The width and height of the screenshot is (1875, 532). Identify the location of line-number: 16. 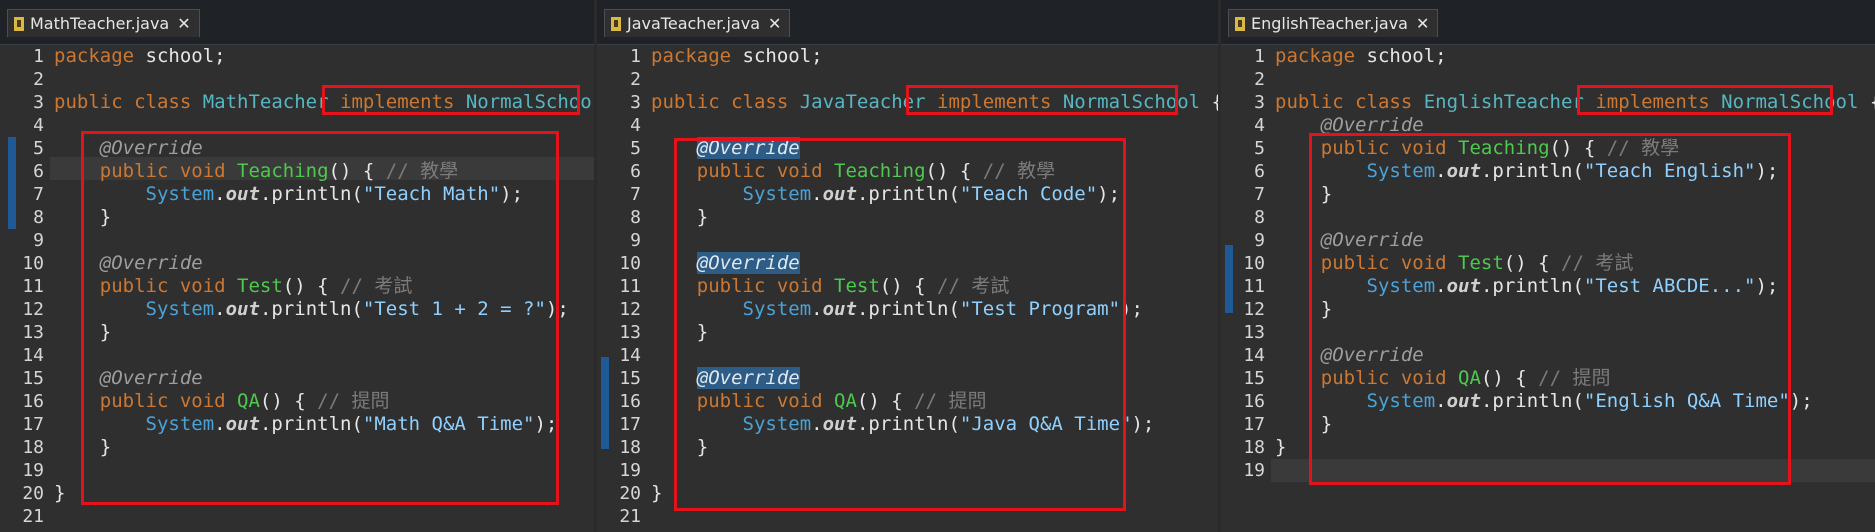
(33, 401).